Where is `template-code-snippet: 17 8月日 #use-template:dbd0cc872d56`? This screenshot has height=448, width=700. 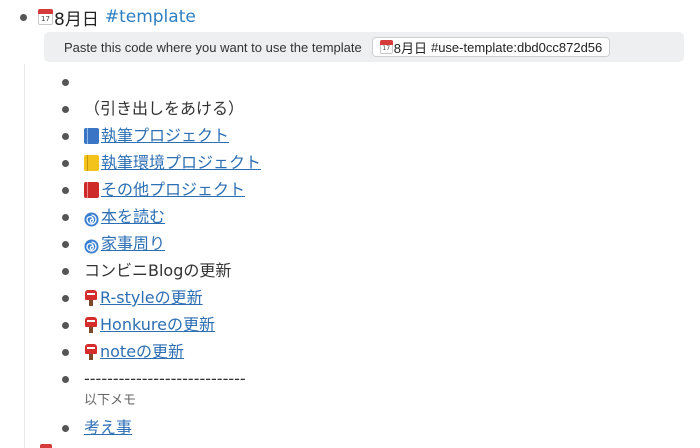 template-code-snippet: 17 8月日 #use-template:dbd0cc872d56 is located at coordinates (491, 47).